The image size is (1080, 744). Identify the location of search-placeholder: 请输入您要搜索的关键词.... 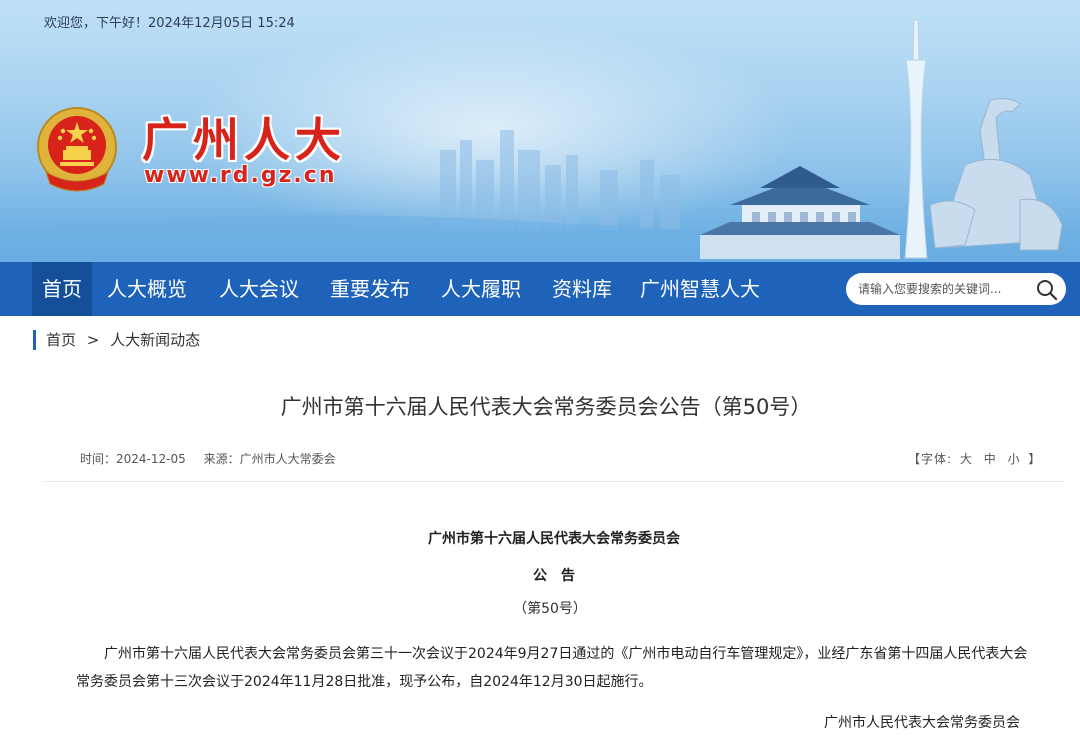
(930, 289).